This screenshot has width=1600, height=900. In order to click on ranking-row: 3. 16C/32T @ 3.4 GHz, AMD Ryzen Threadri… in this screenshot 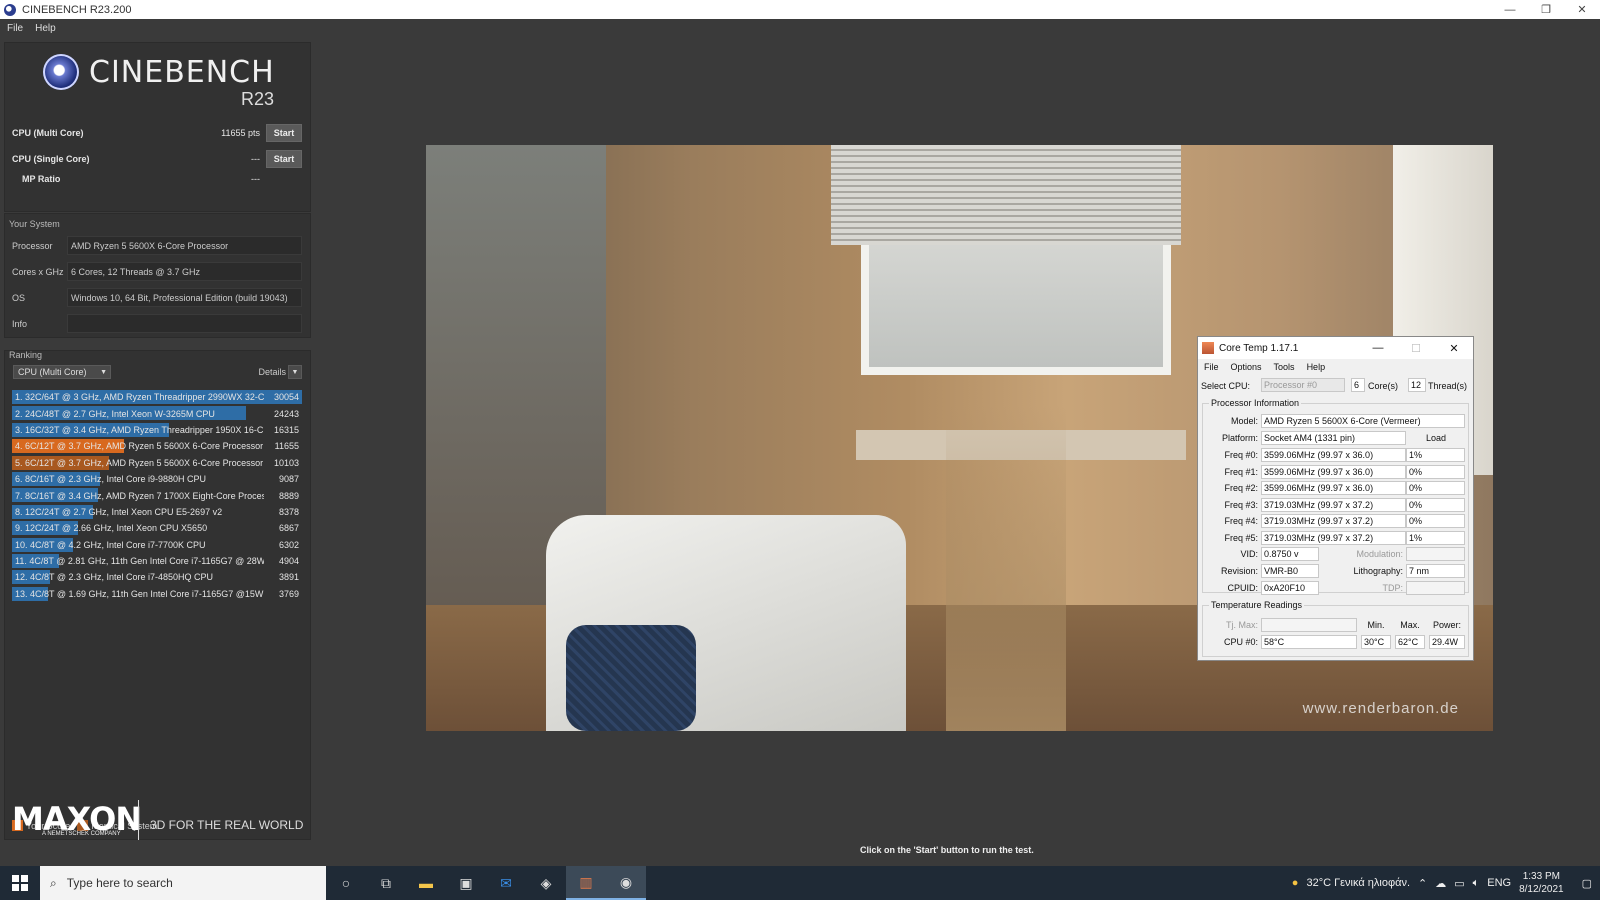, I will do `click(157, 430)`.